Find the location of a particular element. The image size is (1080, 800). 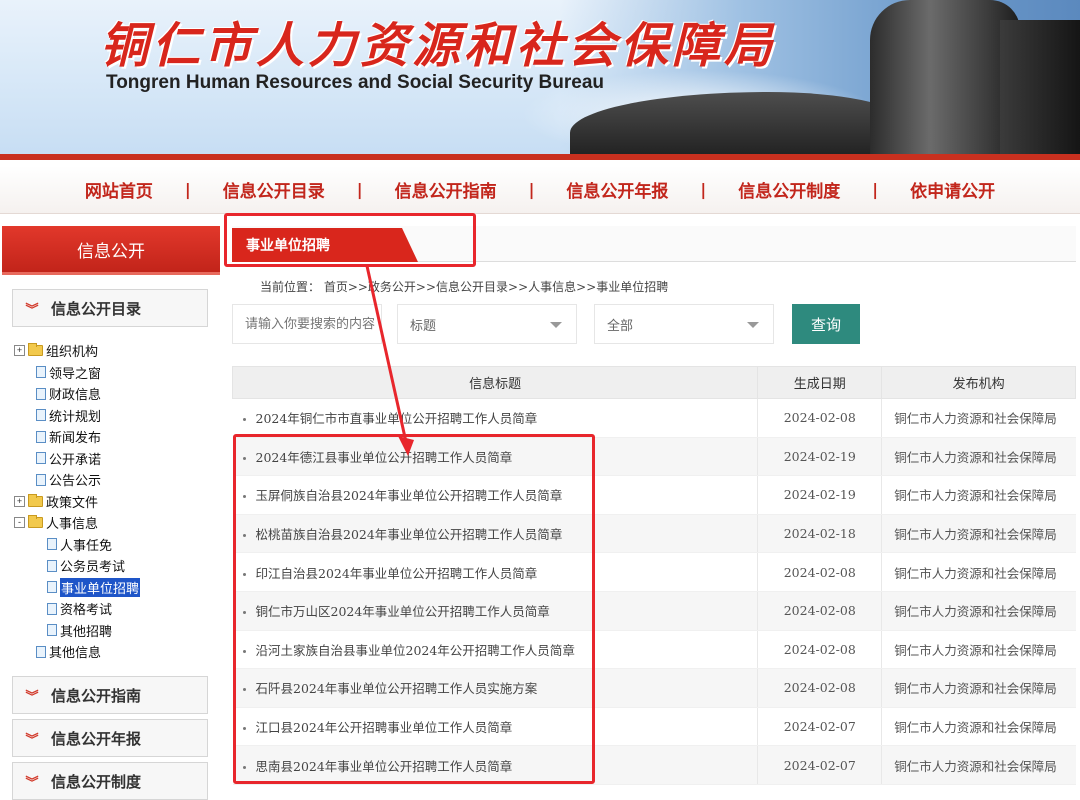

tree-item-civil-exam: 公务员考试 is located at coordinates (114, 566).